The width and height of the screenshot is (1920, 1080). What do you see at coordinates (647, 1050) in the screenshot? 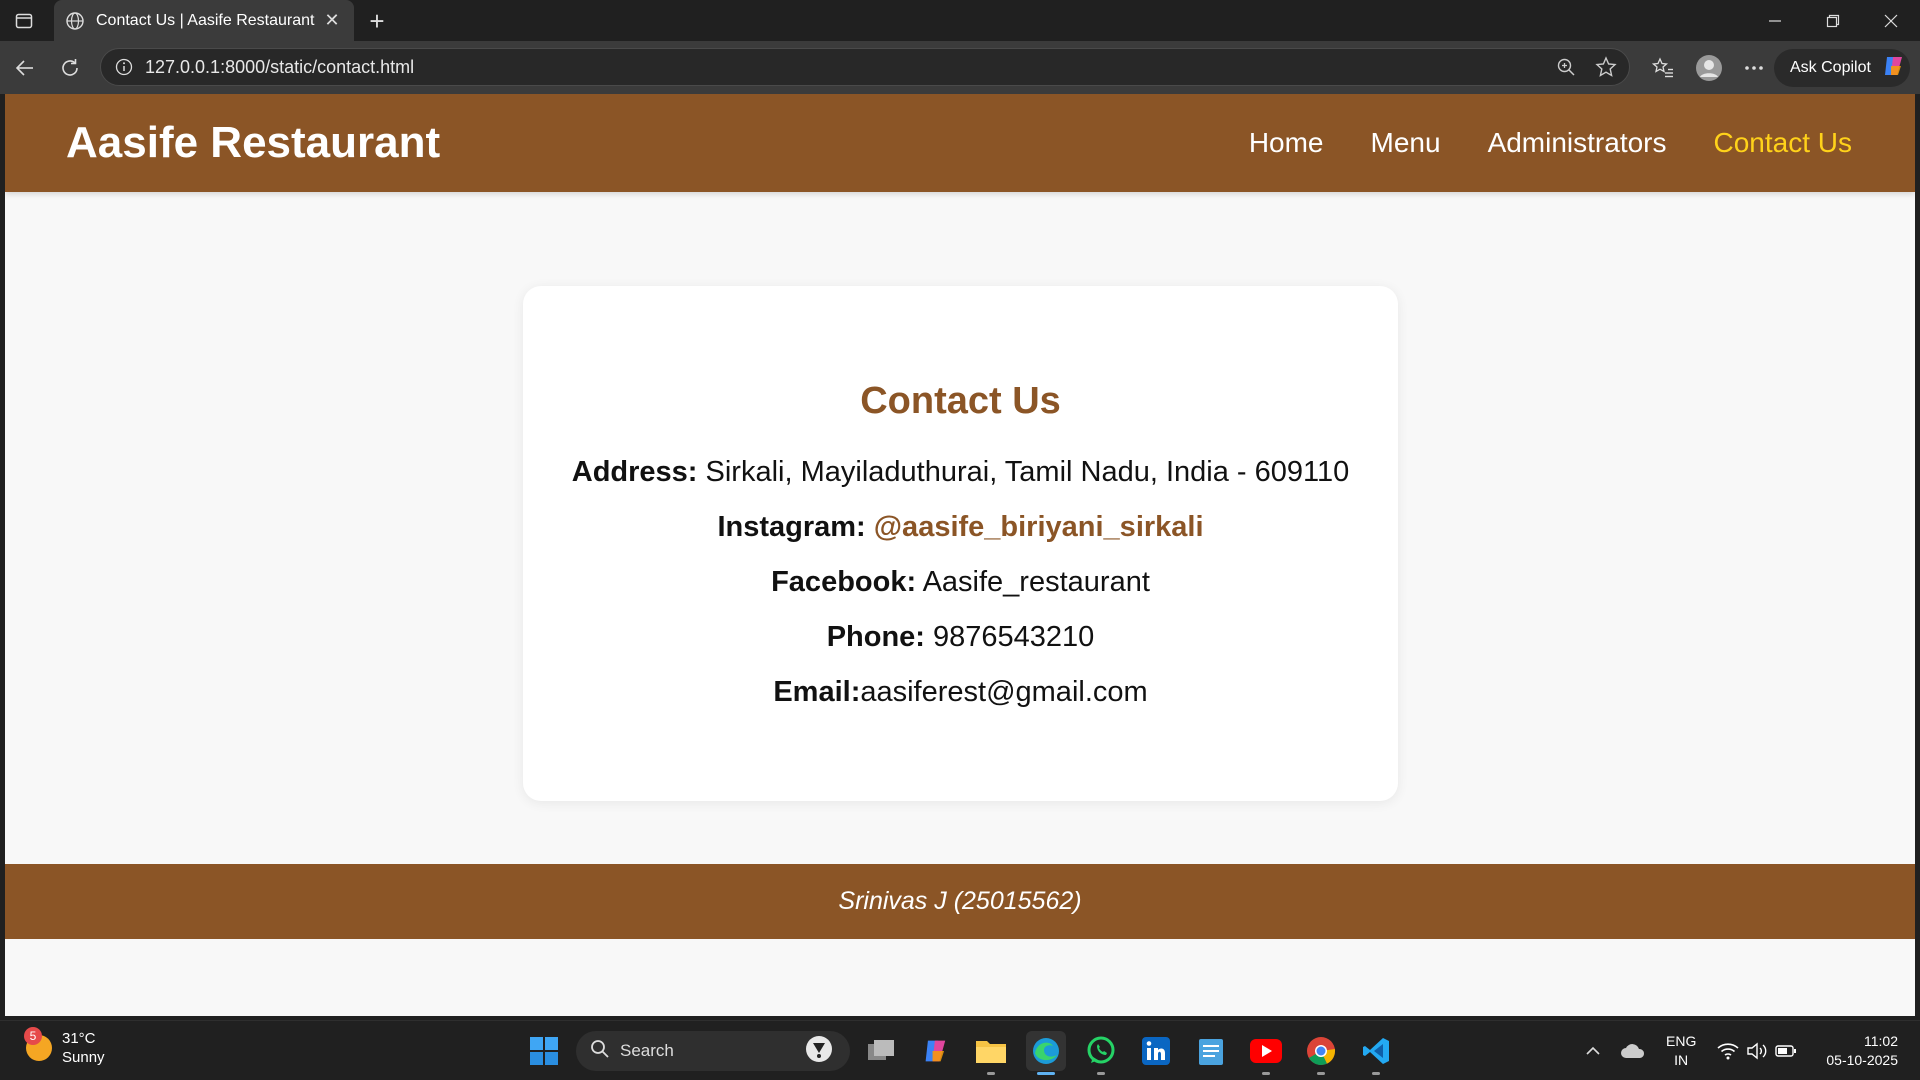
I see `search-label: Search` at bounding box center [647, 1050].